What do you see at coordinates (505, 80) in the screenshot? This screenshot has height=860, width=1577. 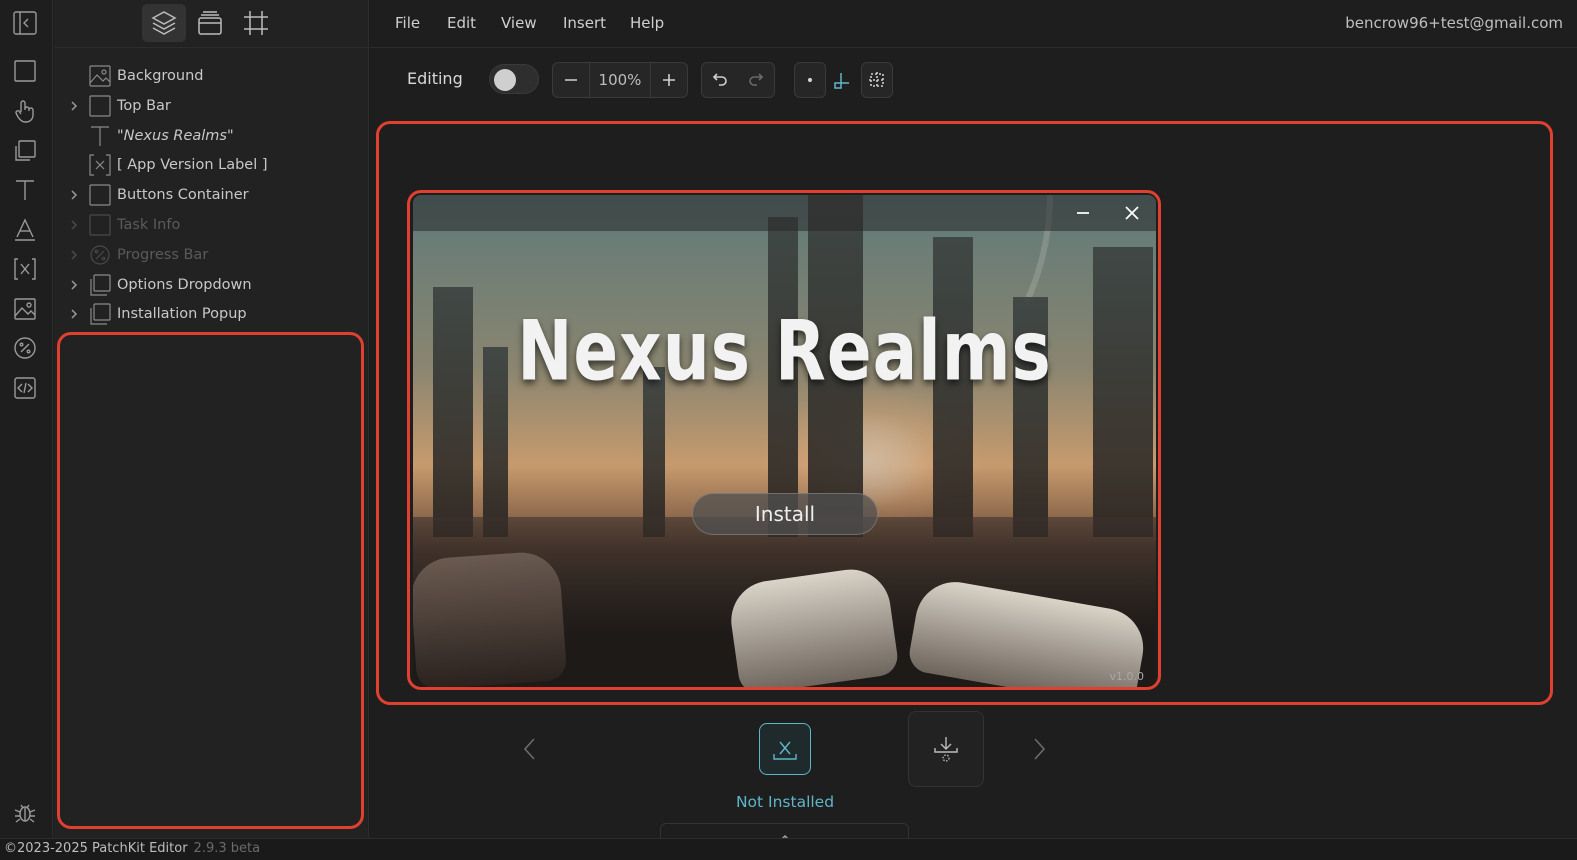 I see `toggle-knob` at bounding box center [505, 80].